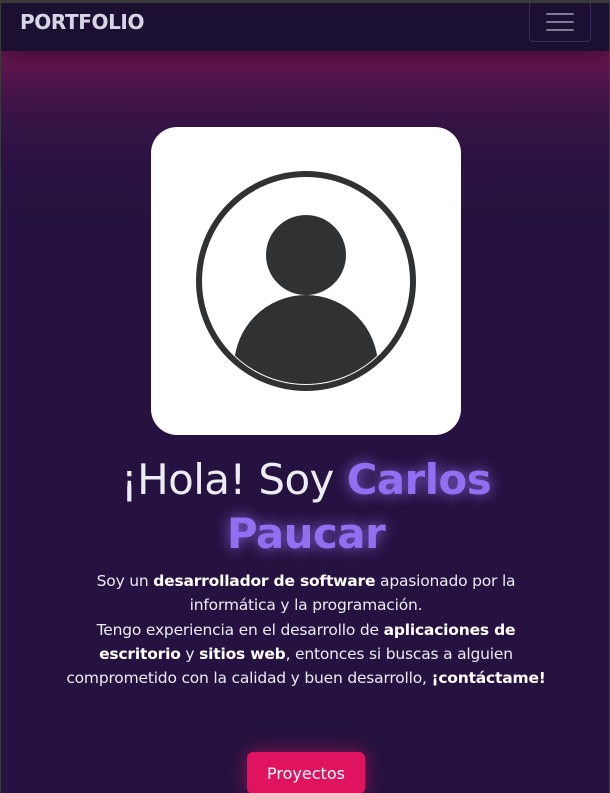  What do you see at coordinates (305, 27) in the screenshot?
I see `navbar: PORTFOLIO` at bounding box center [305, 27].